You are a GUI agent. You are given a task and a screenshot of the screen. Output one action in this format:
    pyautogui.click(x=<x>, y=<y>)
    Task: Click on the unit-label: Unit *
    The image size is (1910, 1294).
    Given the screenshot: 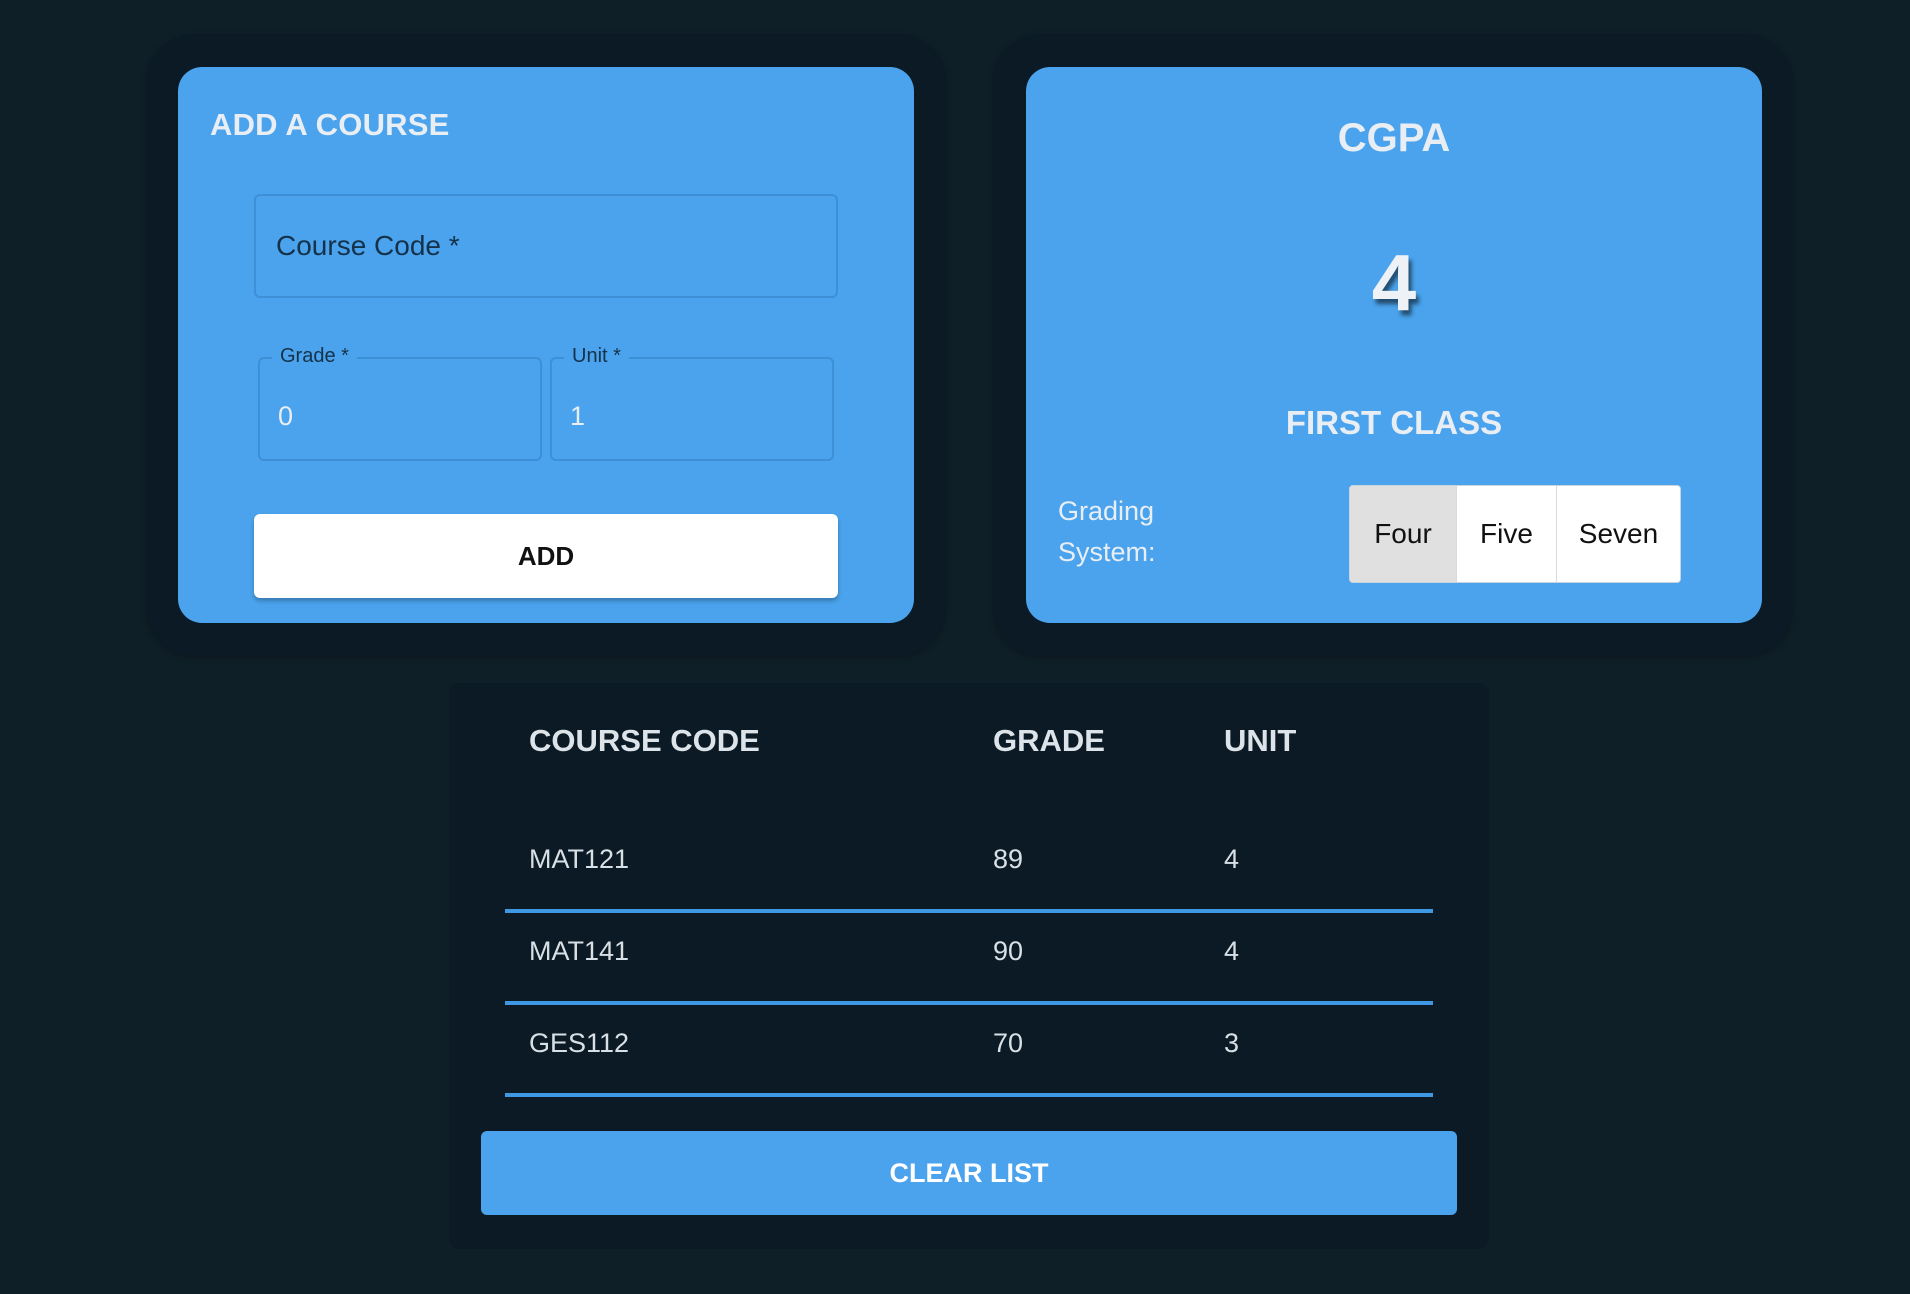 What is the action you would take?
    pyautogui.click(x=596, y=356)
    